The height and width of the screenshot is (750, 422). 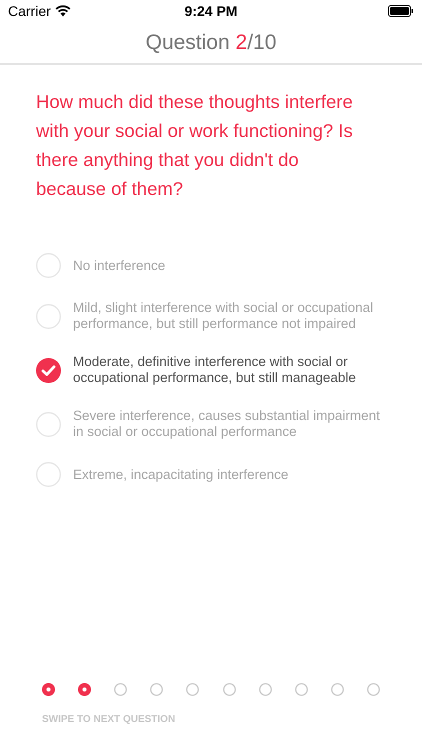 I want to click on answer-option: Extreme, incapacitating interference, so click(x=211, y=474).